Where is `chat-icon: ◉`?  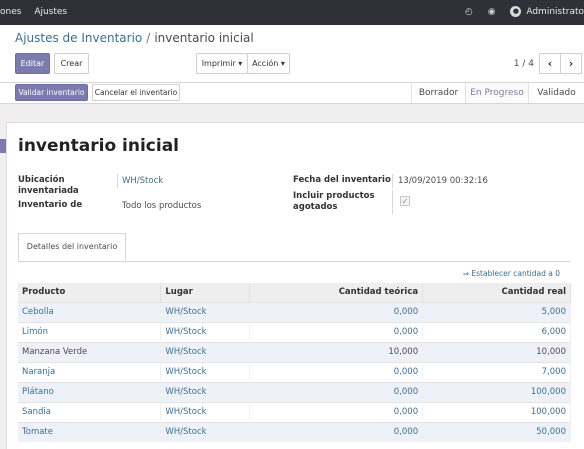 chat-icon: ◉ is located at coordinates (492, 12).